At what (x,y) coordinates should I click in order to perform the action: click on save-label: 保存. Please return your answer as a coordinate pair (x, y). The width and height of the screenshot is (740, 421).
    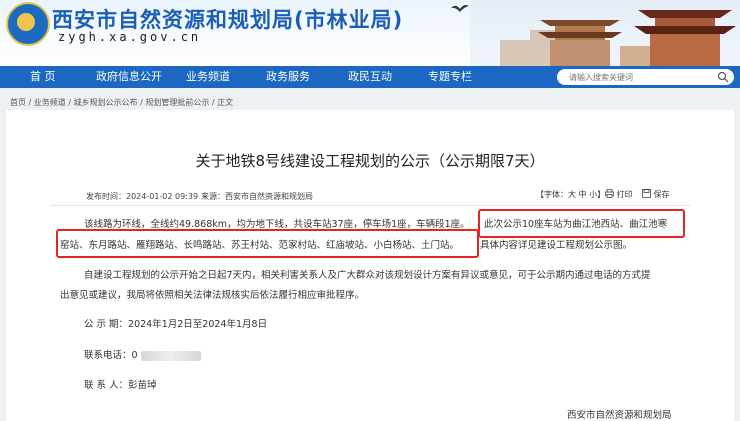
    Looking at the image, I should click on (661, 194).